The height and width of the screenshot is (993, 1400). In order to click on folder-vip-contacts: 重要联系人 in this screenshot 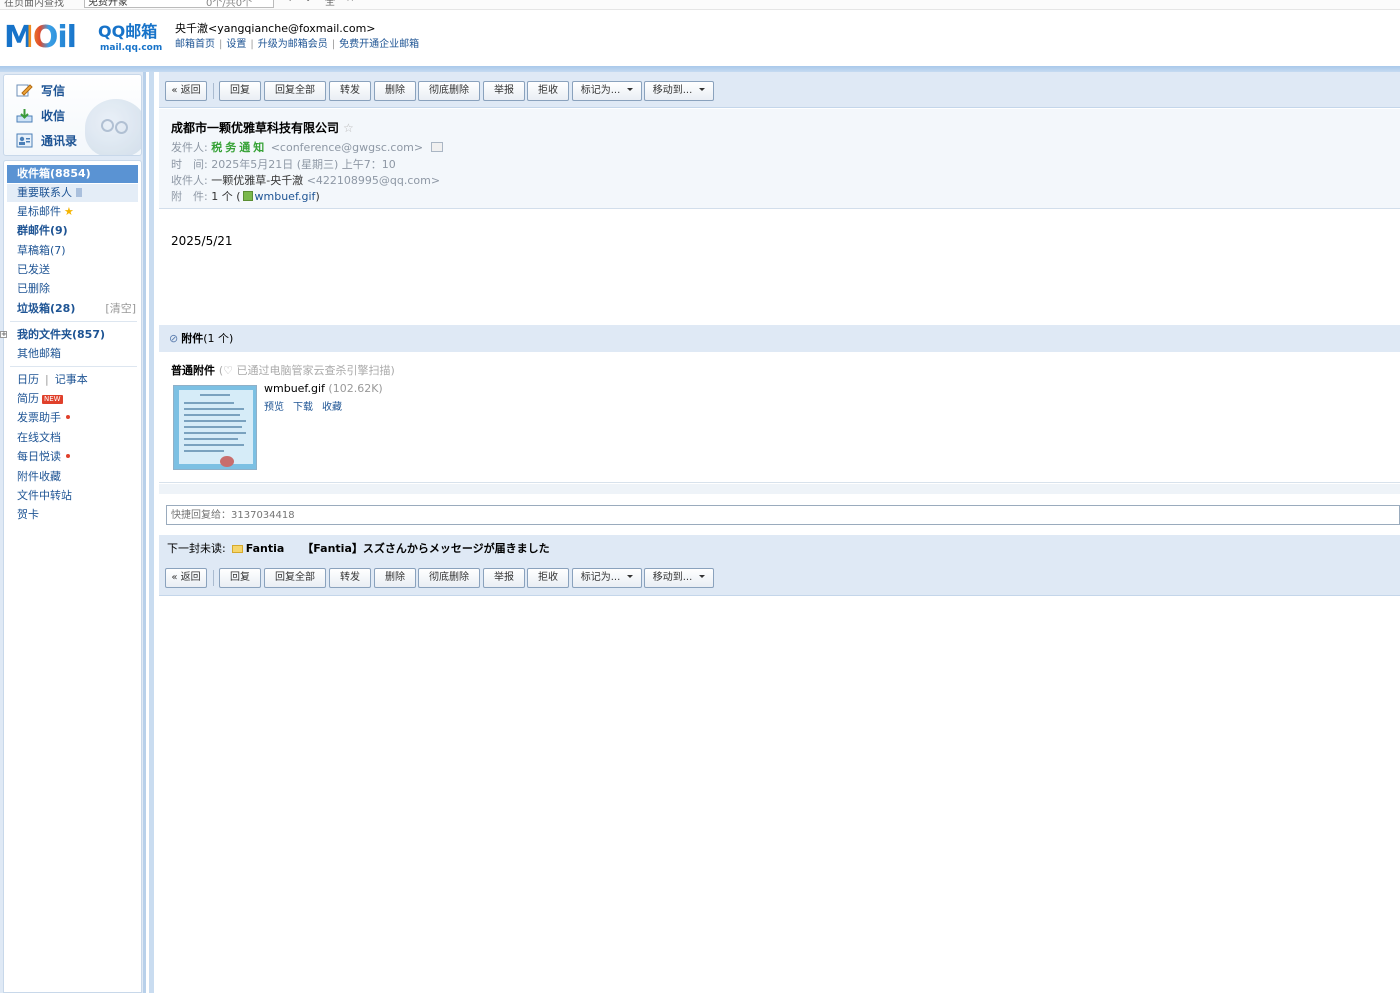, I will do `click(72, 193)`.